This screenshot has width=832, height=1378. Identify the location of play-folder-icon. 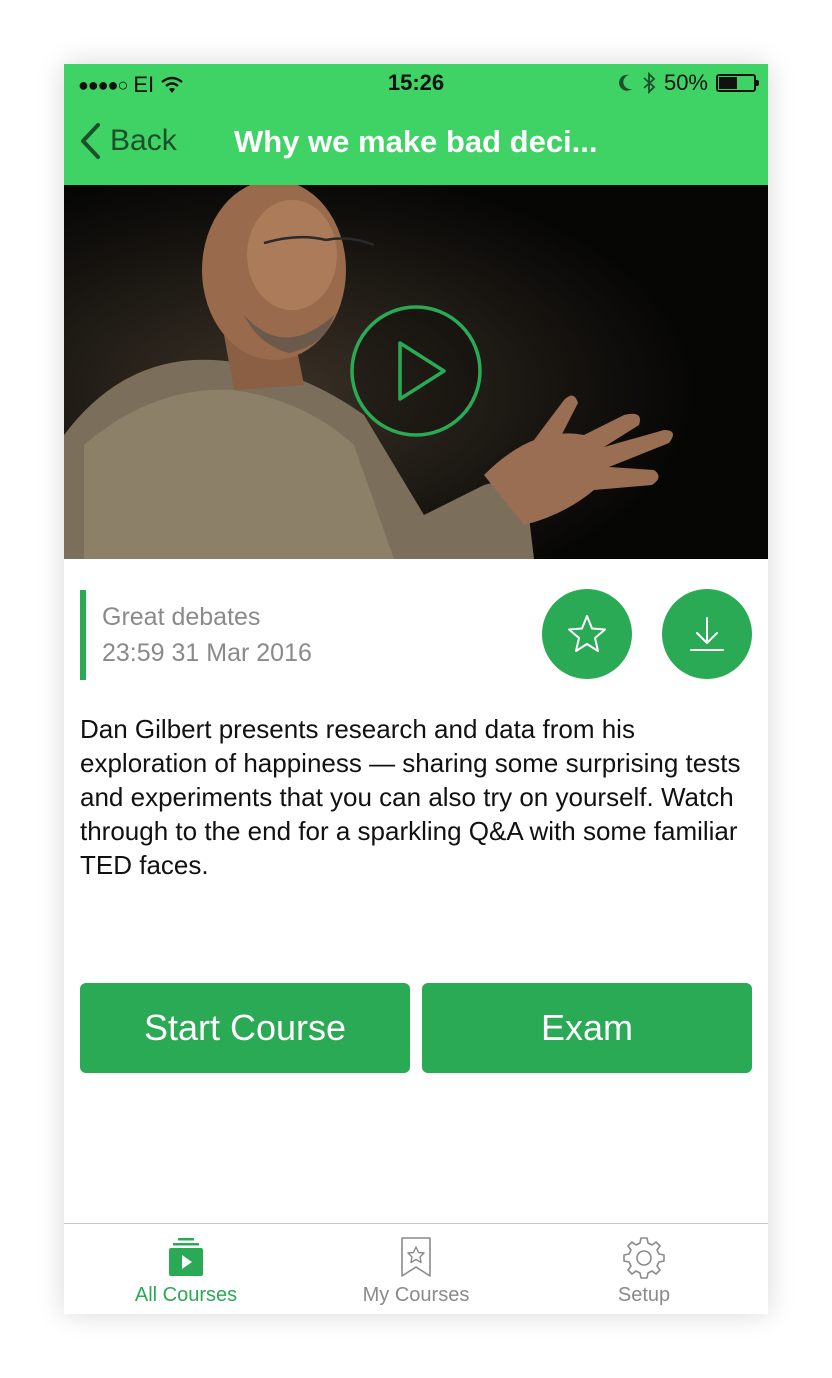
(186, 1257).